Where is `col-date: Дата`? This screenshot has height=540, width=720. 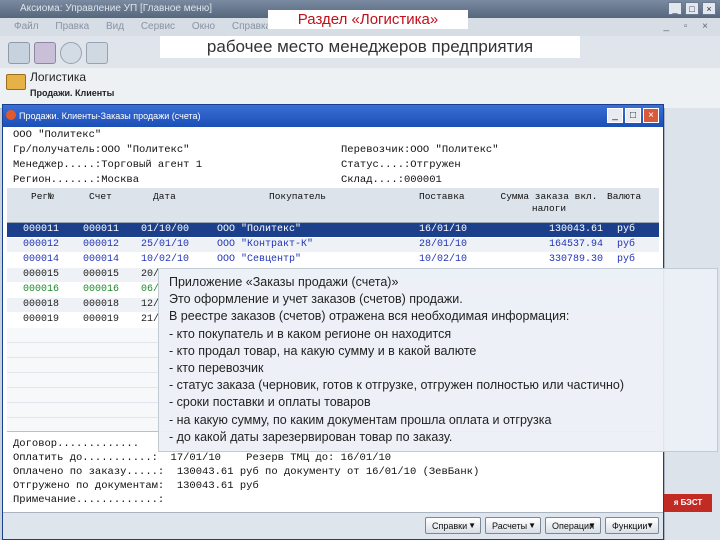 col-date: Дата is located at coordinates (164, 197).